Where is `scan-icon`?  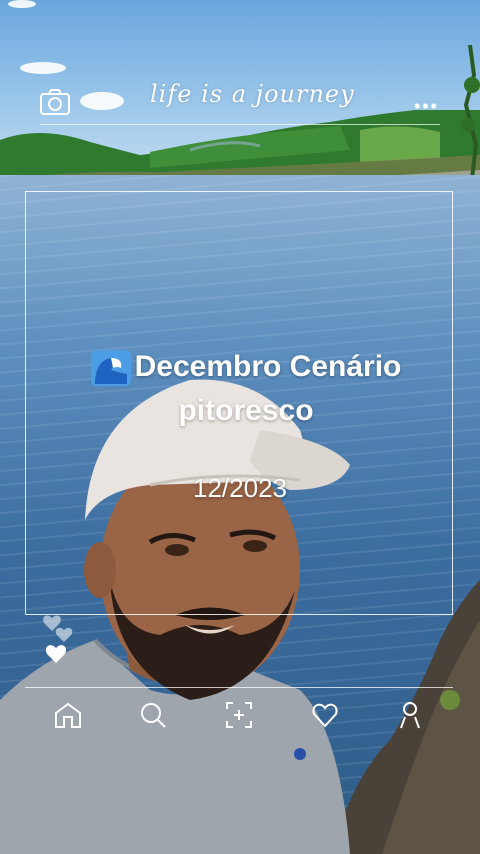
scan-icon is located at coordinates (238, 715).